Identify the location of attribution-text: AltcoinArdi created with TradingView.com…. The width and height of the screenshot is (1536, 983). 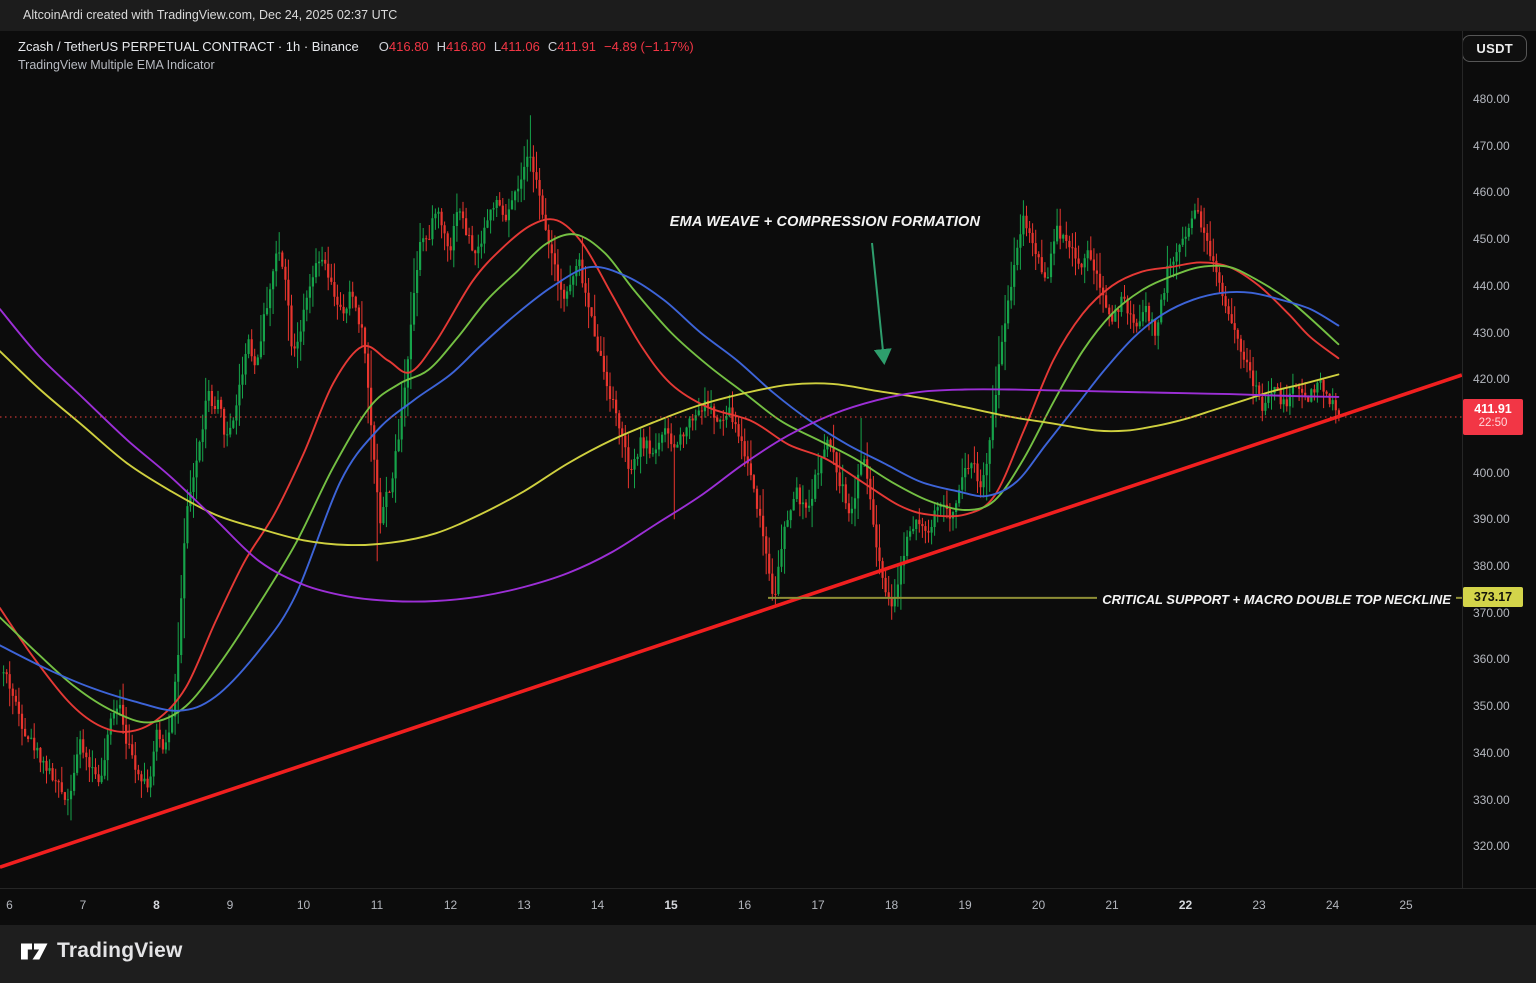
(210, 15).